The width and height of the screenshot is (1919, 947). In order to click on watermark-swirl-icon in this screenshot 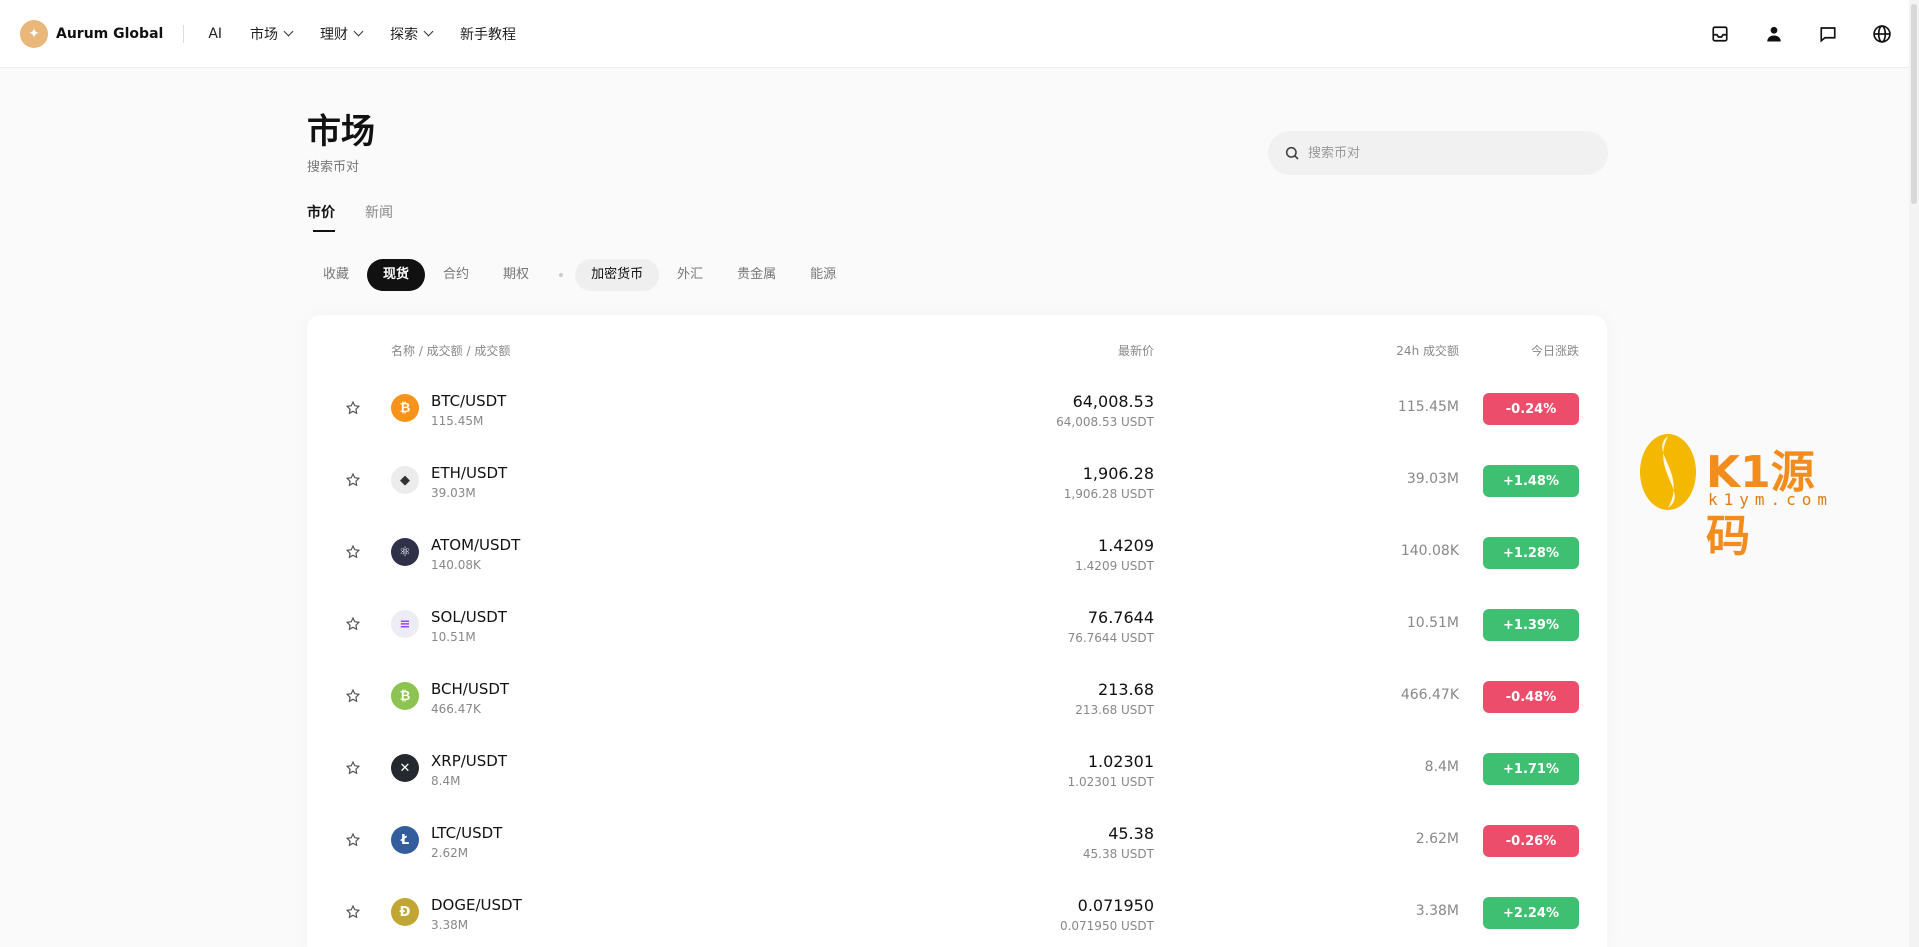, I will do `click(1668, 472)`.